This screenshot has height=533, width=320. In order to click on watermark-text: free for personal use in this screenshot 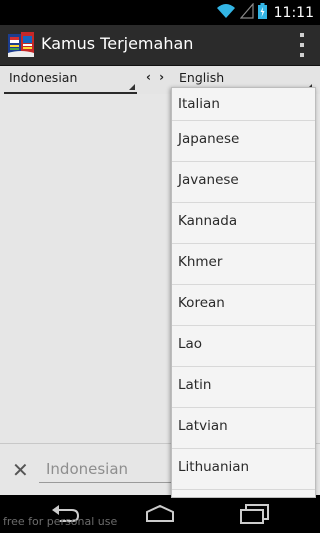, I will do `click(60, 521)`.